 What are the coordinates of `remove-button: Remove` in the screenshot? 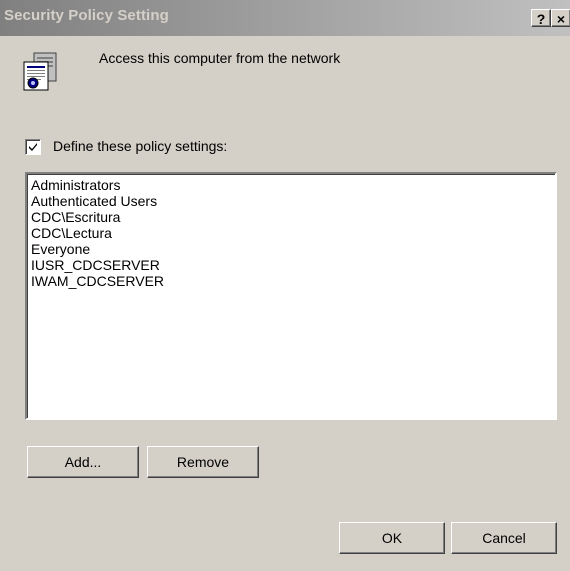 It's located at (203, 462).